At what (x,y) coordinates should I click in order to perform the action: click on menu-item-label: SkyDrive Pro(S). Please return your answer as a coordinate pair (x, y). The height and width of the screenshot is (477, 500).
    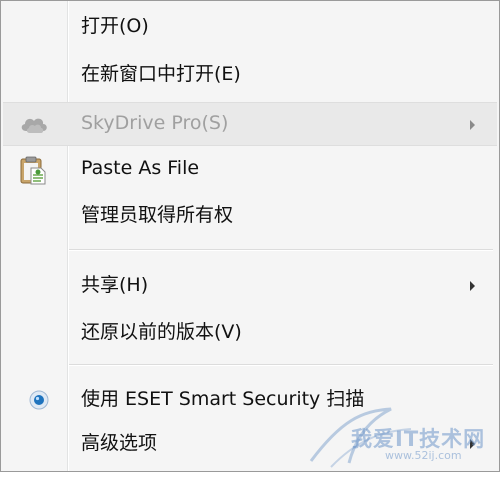
    Looking at the image, I should click on (155, 123).